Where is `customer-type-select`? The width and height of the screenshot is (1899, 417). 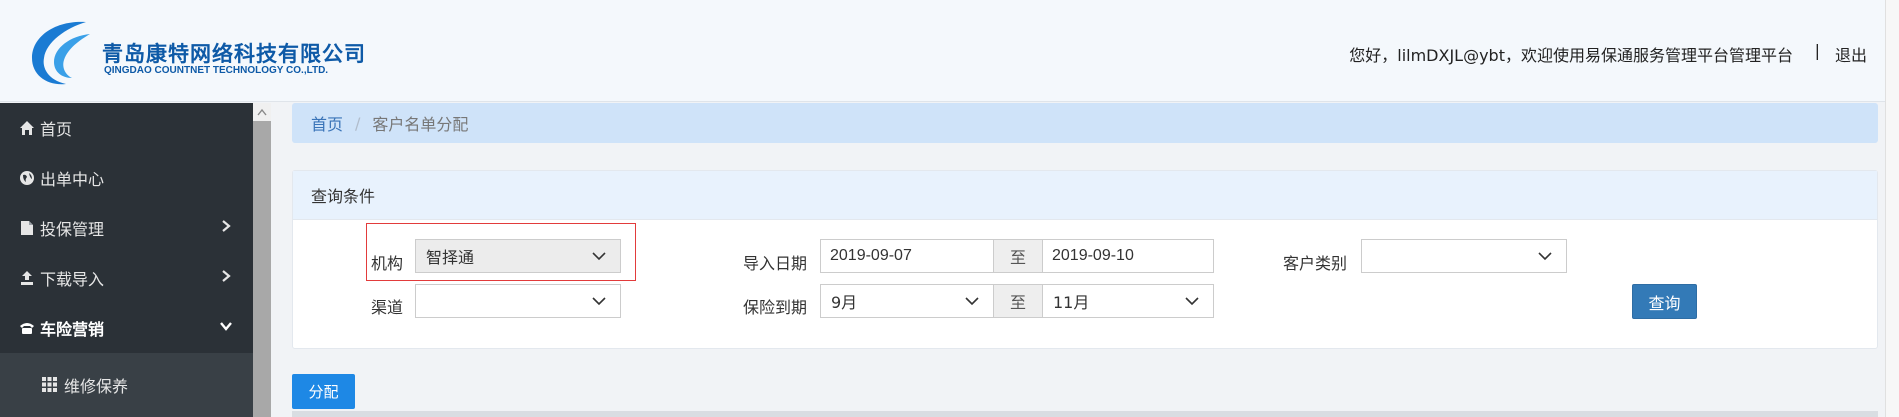 customer-type-select is located at coordinates (1464, 256).